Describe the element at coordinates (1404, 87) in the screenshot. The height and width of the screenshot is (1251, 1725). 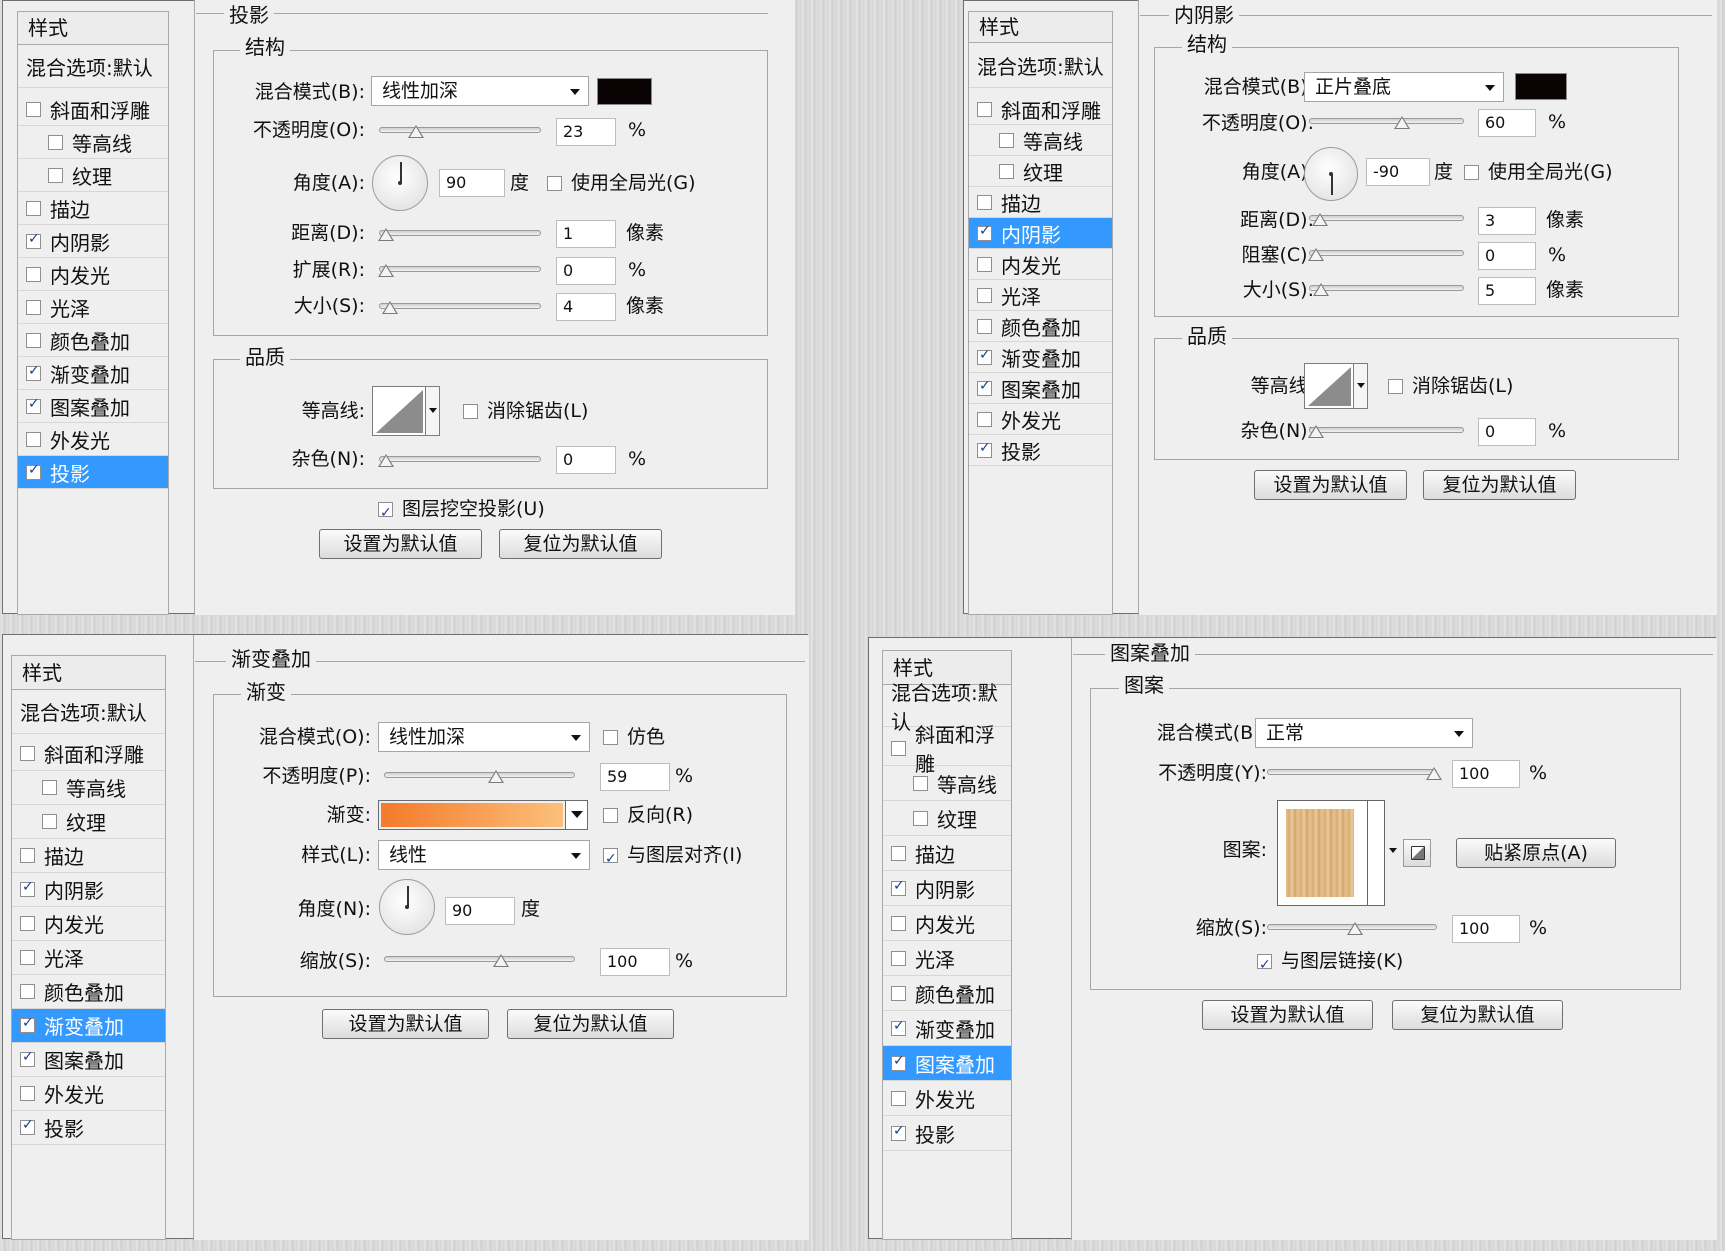
I see `blend-mode-select: 正片叠底` at that location.